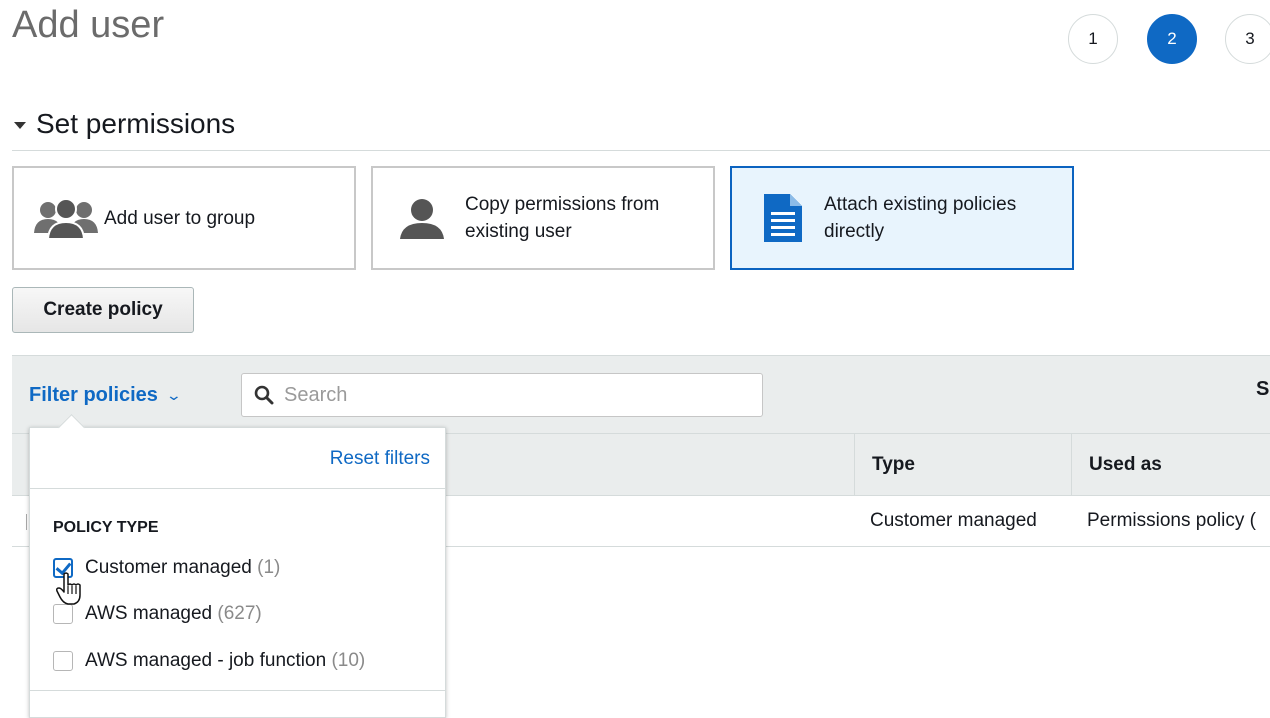  I want to click on set-permissions-header: Set permissions, so click(124, 124).